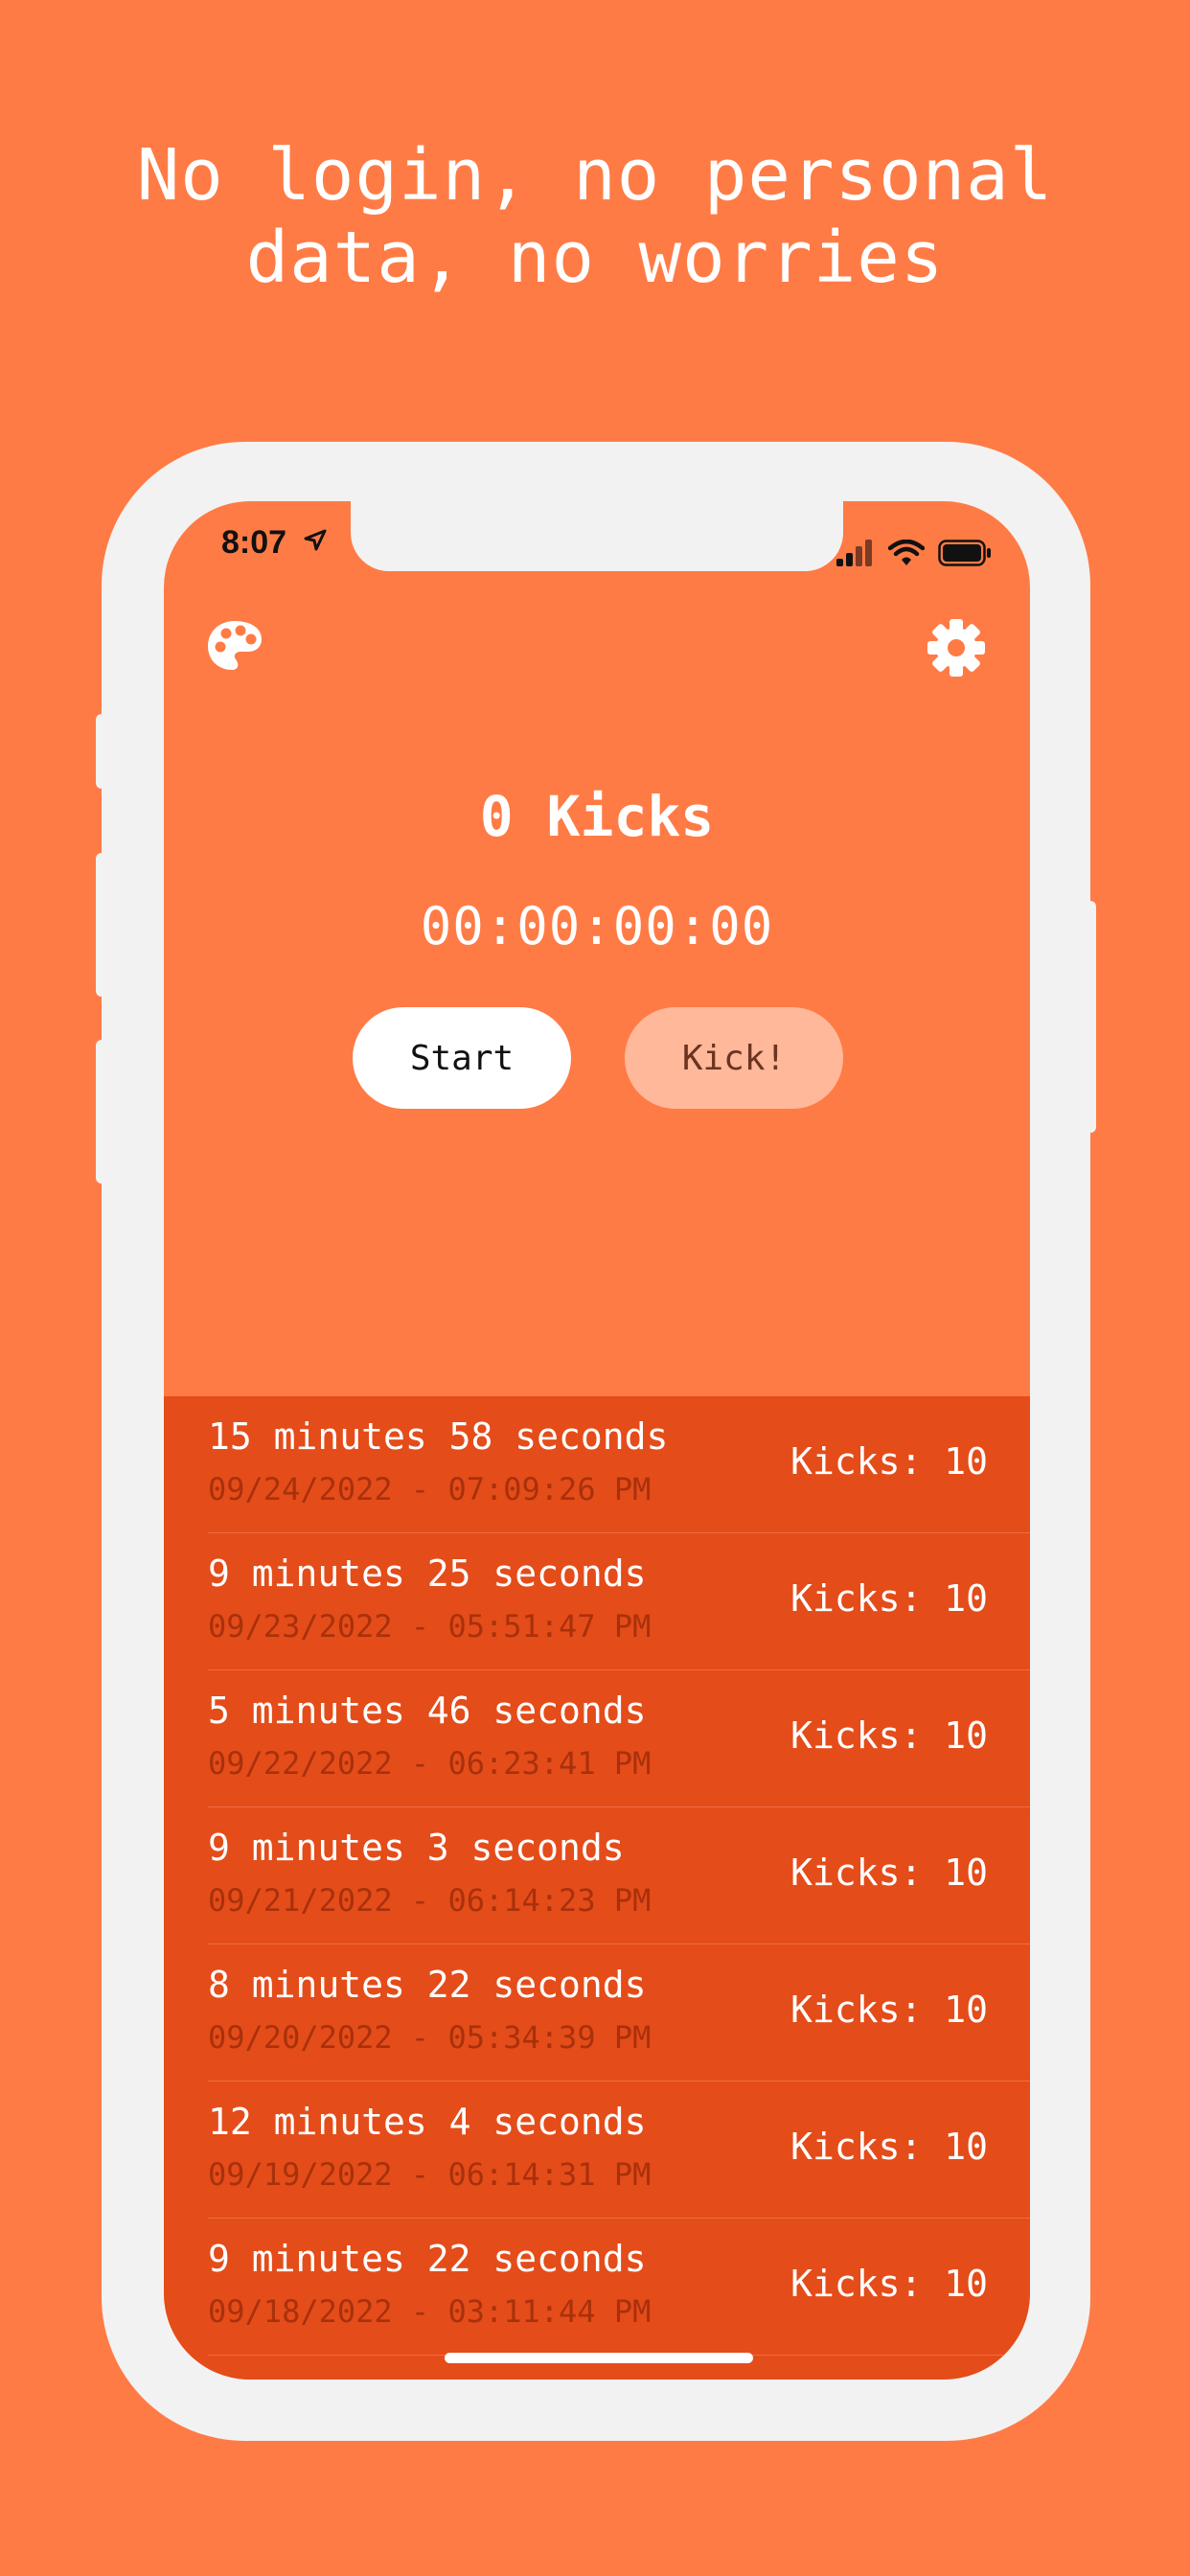  Describe the element at coordinates (234, 647) in the screenshot. I see `palette-icon` at that location.